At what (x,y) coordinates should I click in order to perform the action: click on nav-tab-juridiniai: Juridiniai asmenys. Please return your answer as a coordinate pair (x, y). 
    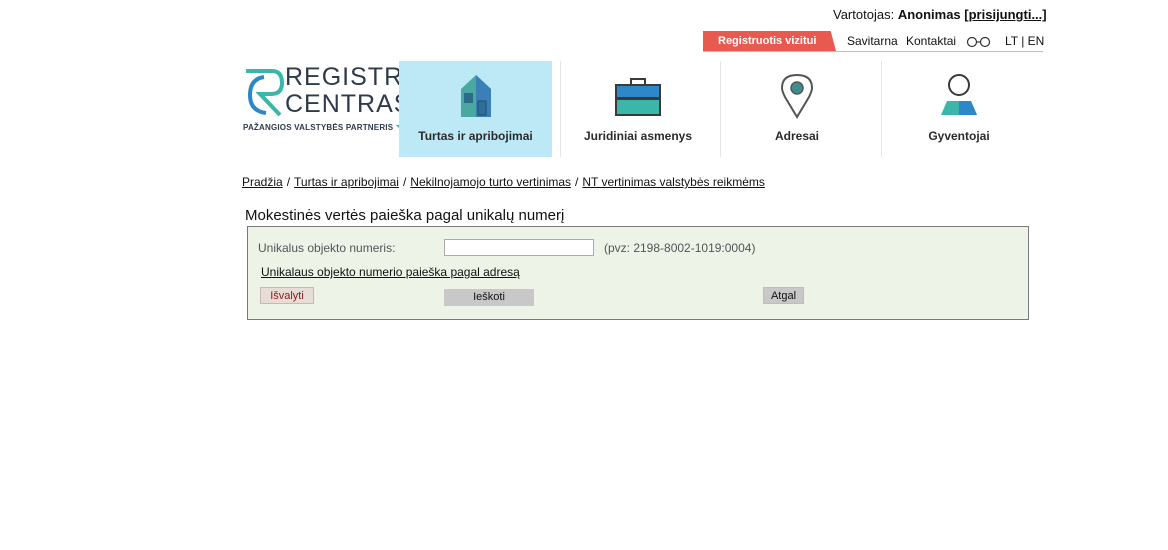
    Looking at the image, I should click on (638, 109).